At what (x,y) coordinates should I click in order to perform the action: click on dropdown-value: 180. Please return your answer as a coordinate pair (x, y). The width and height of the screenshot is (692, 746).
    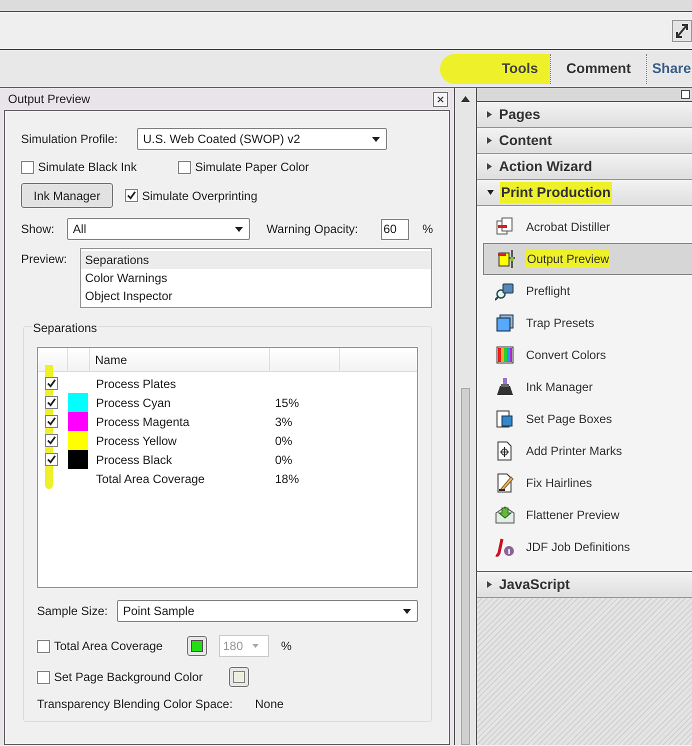
    Looking at the image, I should click on (233, 646).